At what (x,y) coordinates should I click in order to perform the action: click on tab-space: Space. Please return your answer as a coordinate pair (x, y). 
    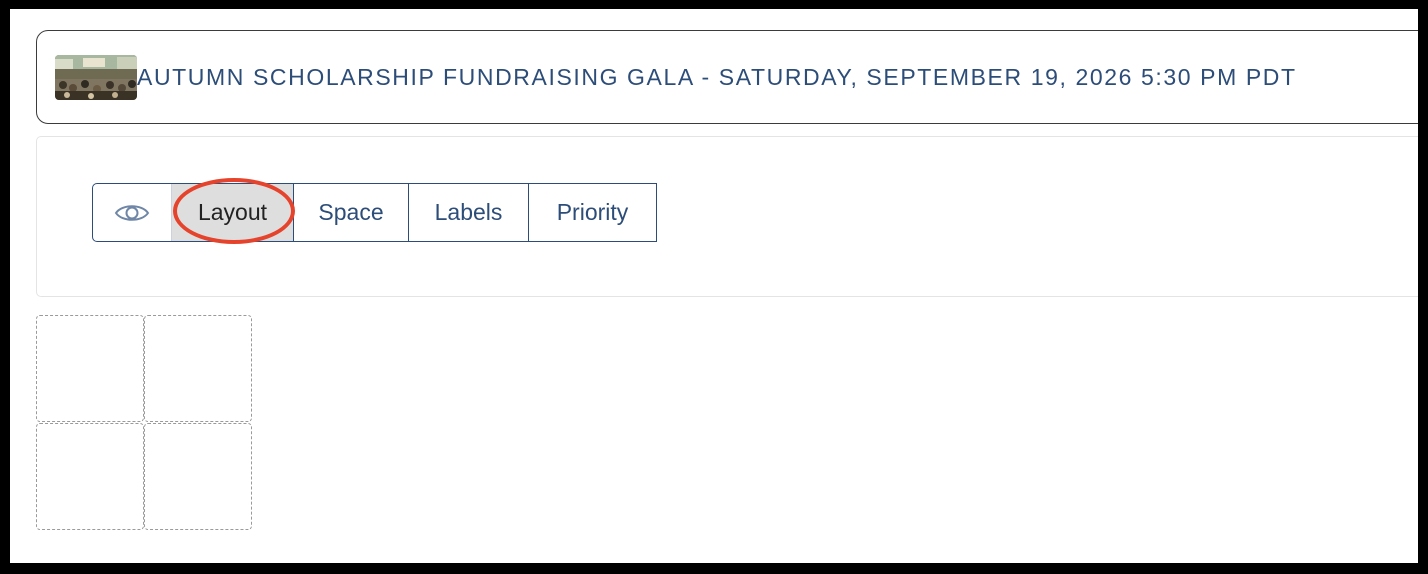
    Looking at the image, I should click on (351, 212).